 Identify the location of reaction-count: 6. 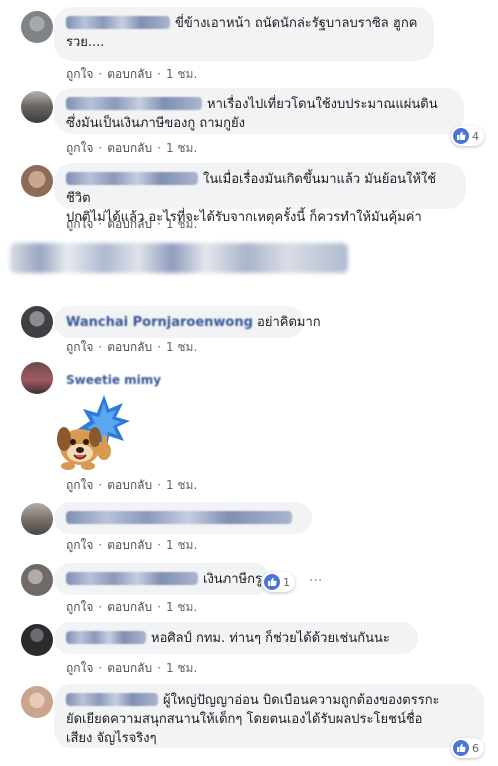
(467, 748).